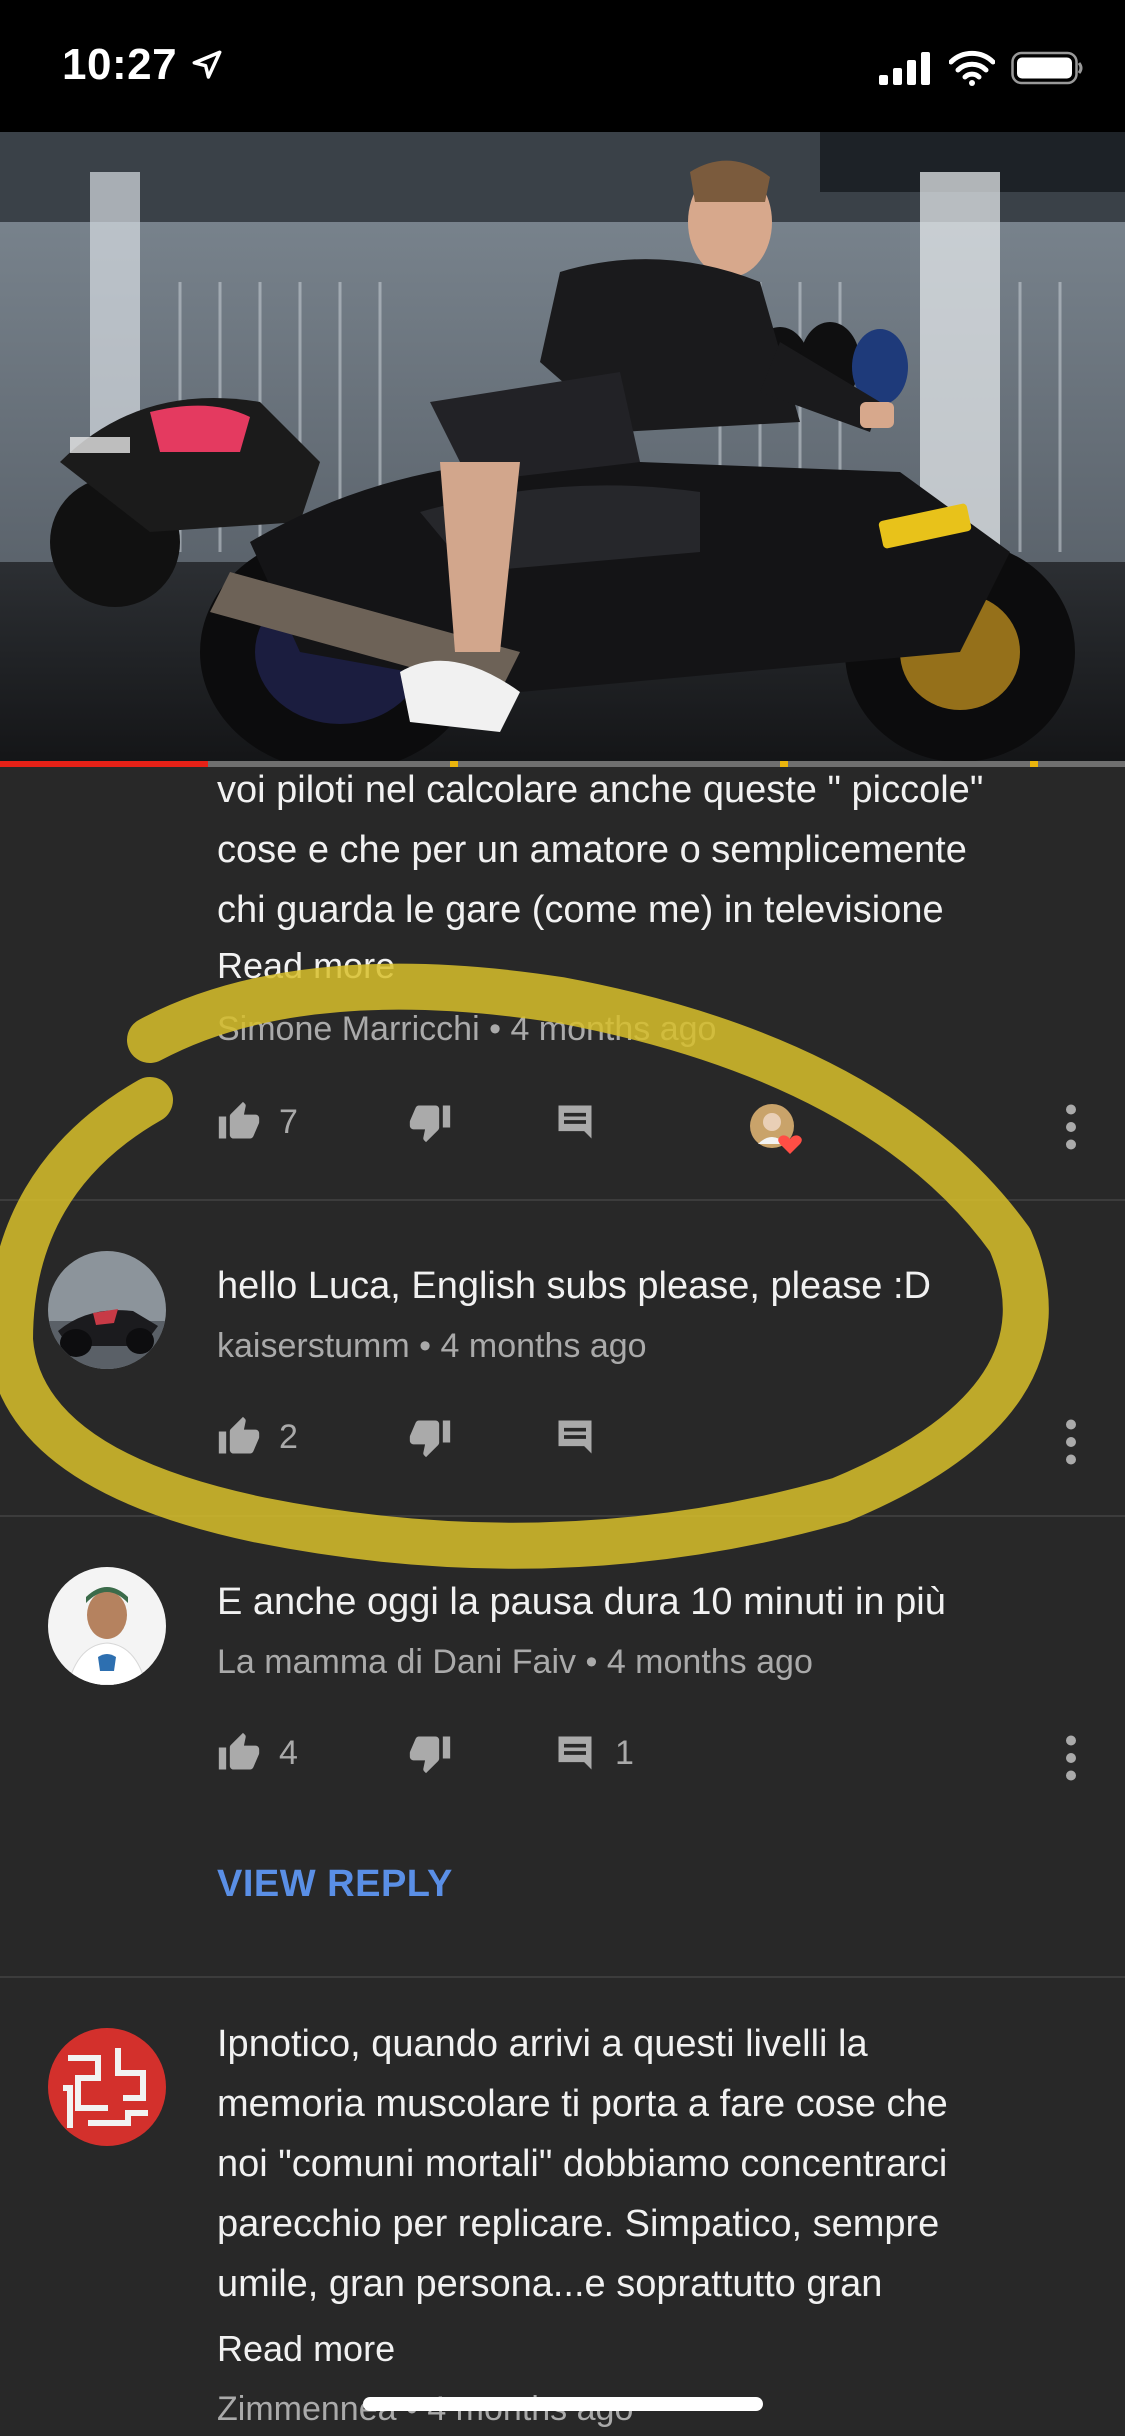 The width and height of the screenshot is (1125, 2436). I want to click on home-indicator, so click(563, 2404).